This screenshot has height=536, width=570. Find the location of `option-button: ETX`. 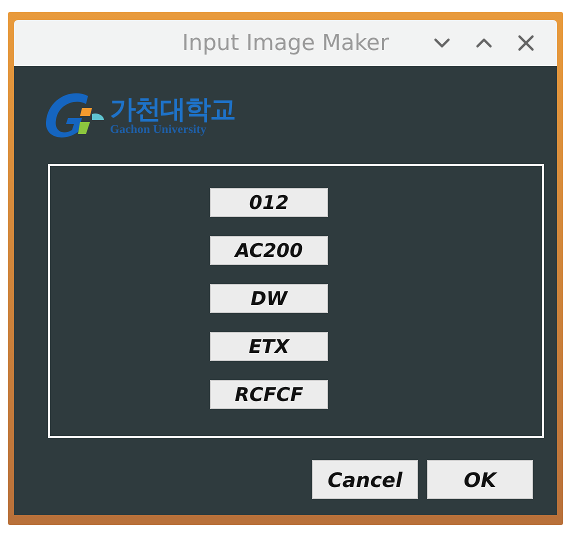

option-button: ETX is located at coordinates (269, 346).